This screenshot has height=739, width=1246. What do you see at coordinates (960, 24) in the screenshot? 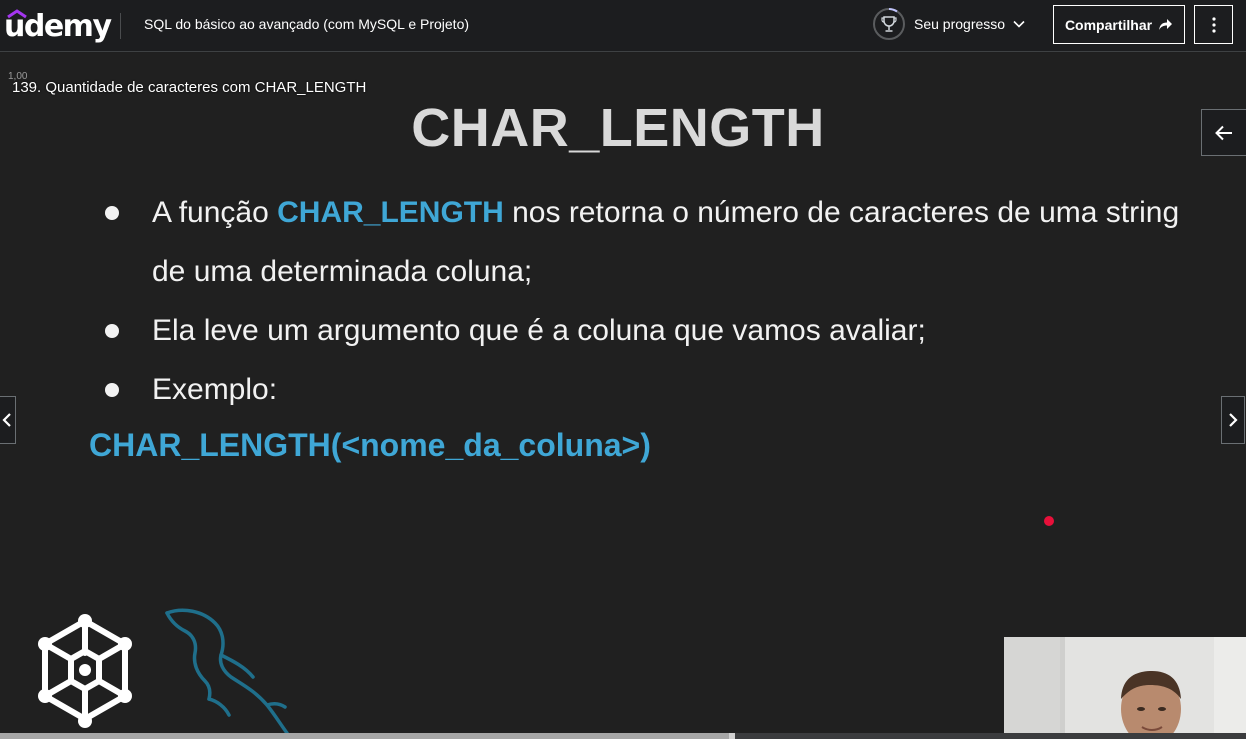
I see `progress-label: Seu progresso` at bounding box center [960, 24].